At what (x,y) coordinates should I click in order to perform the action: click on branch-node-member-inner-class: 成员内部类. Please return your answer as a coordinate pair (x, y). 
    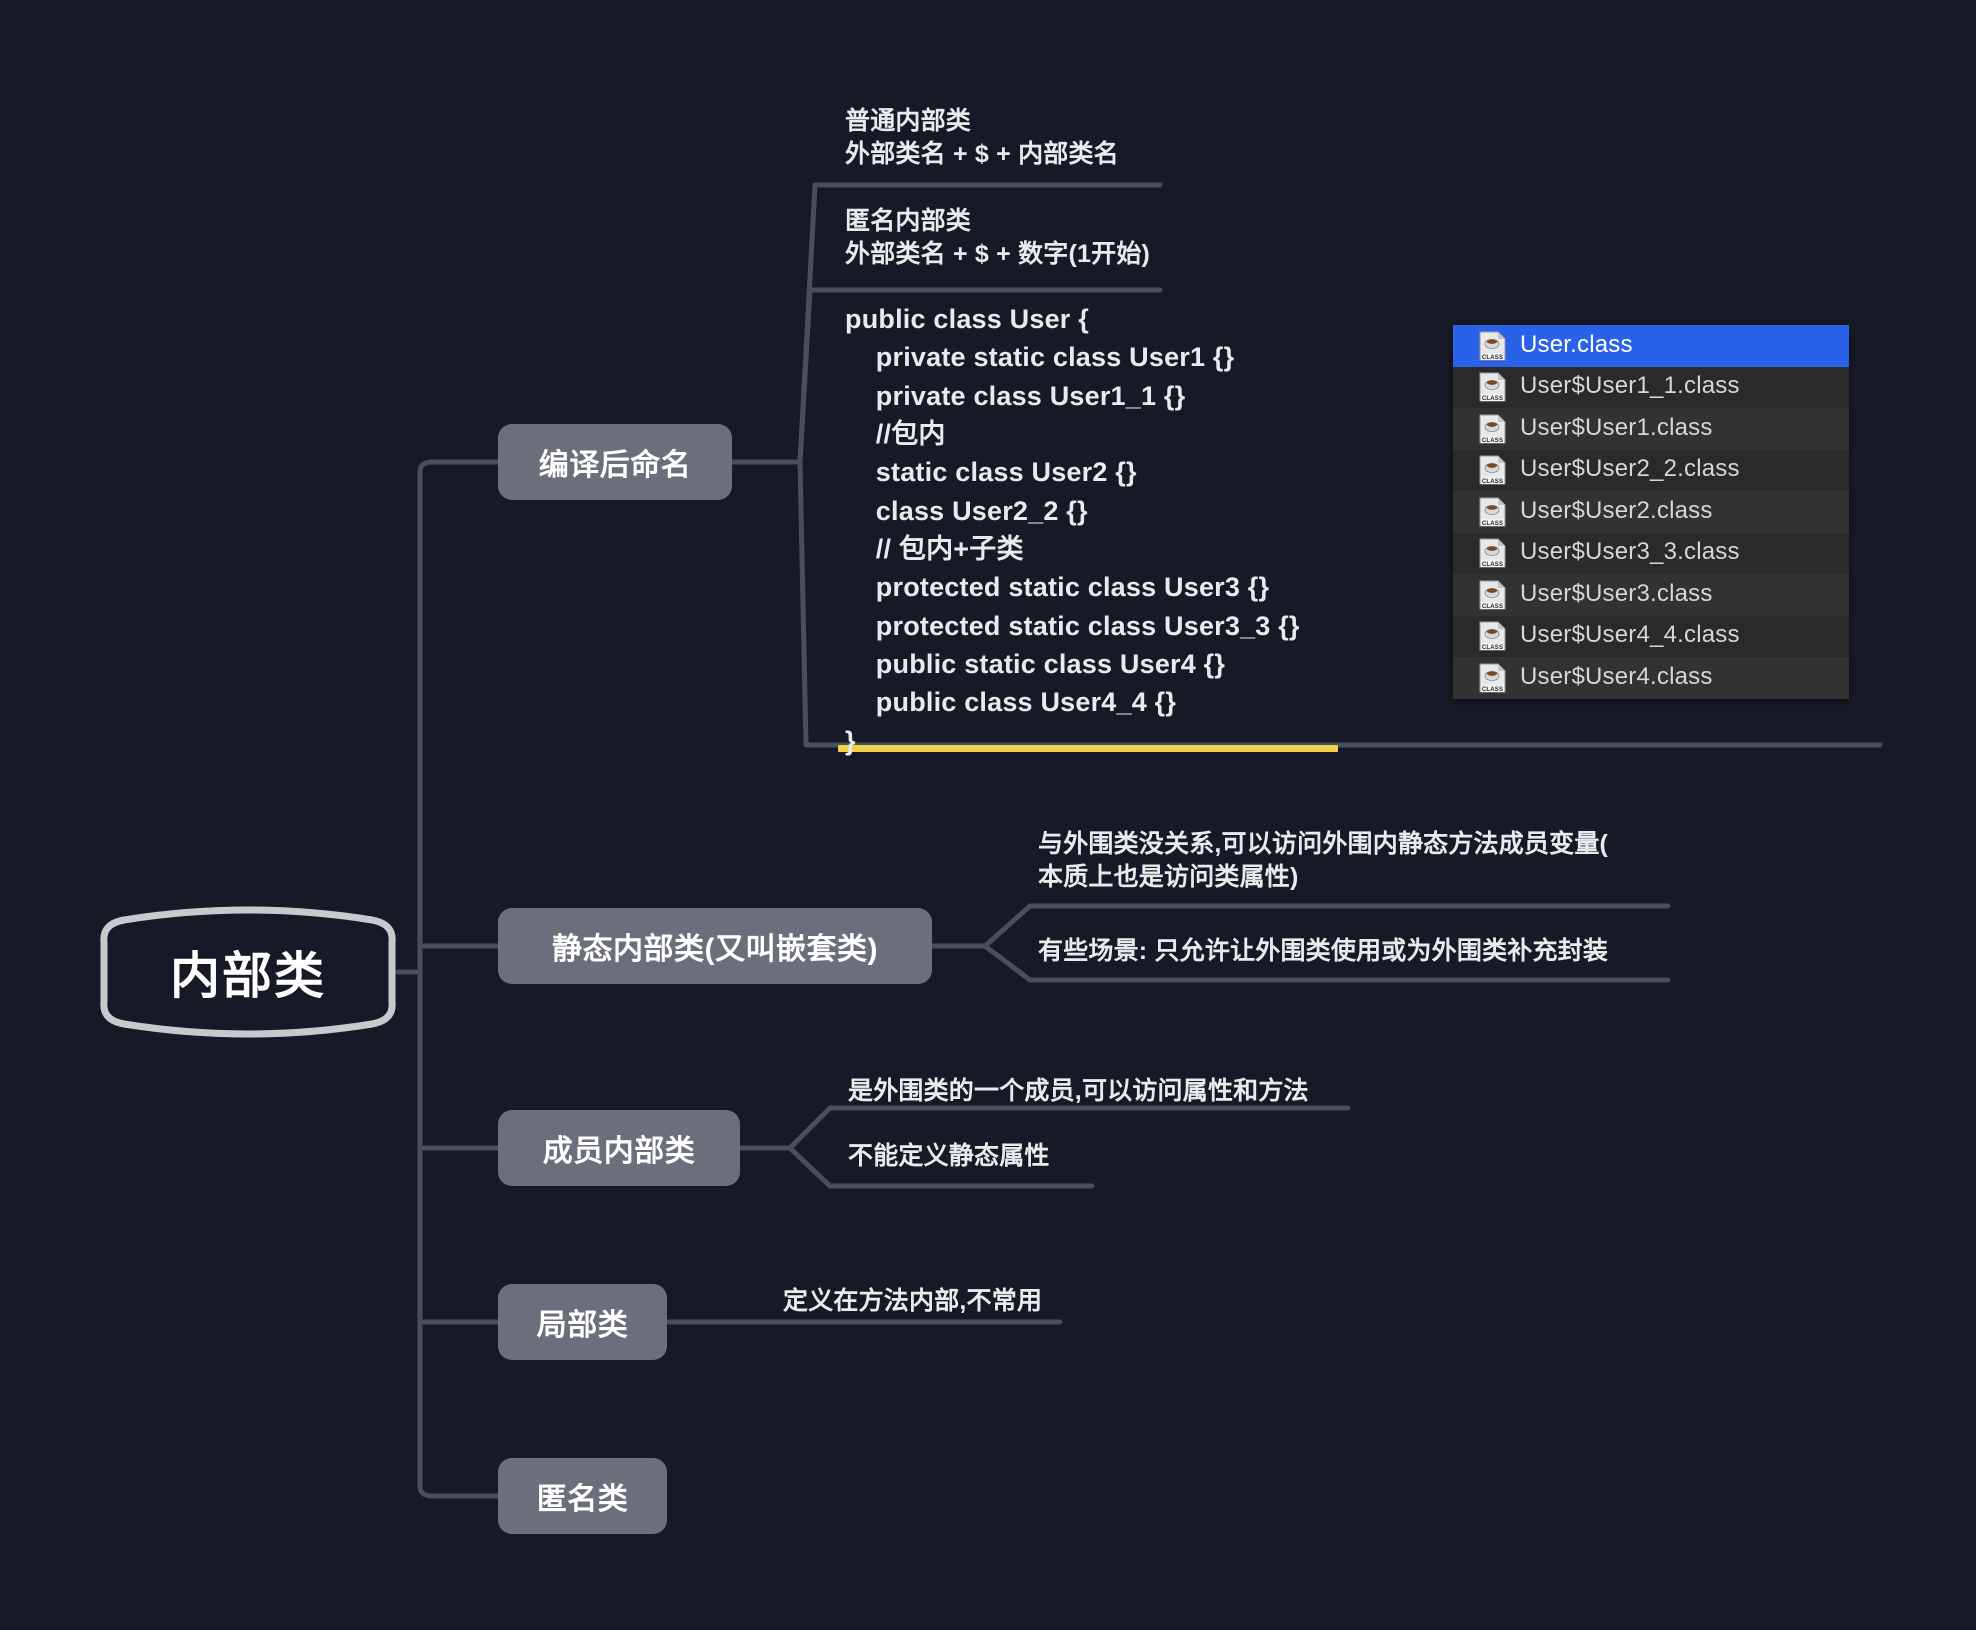
    Looking at the image, I should click on (619, 1148).